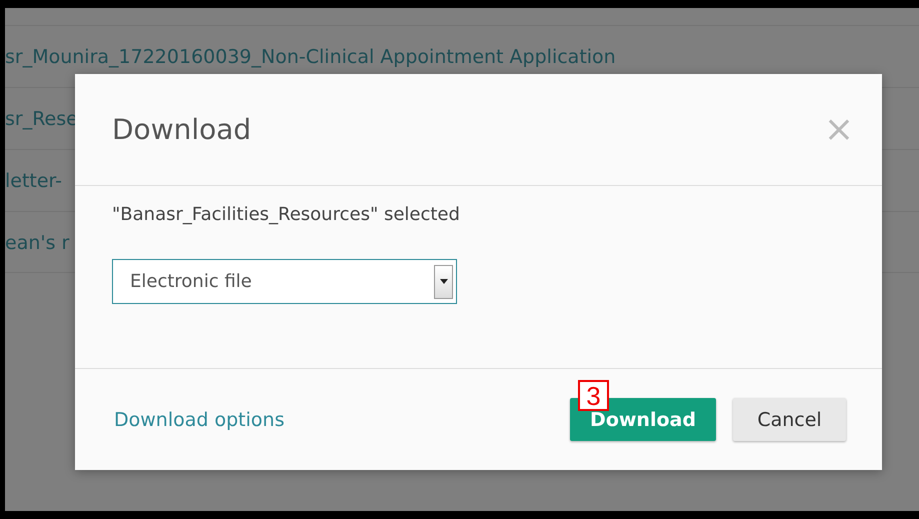 The width and height of the screenshot is (919, 519). Describe the element at coordinates (286, 214) in the screenshot. I see `selection-message: "Banasr_Facilities_Resources" selected` at that location.